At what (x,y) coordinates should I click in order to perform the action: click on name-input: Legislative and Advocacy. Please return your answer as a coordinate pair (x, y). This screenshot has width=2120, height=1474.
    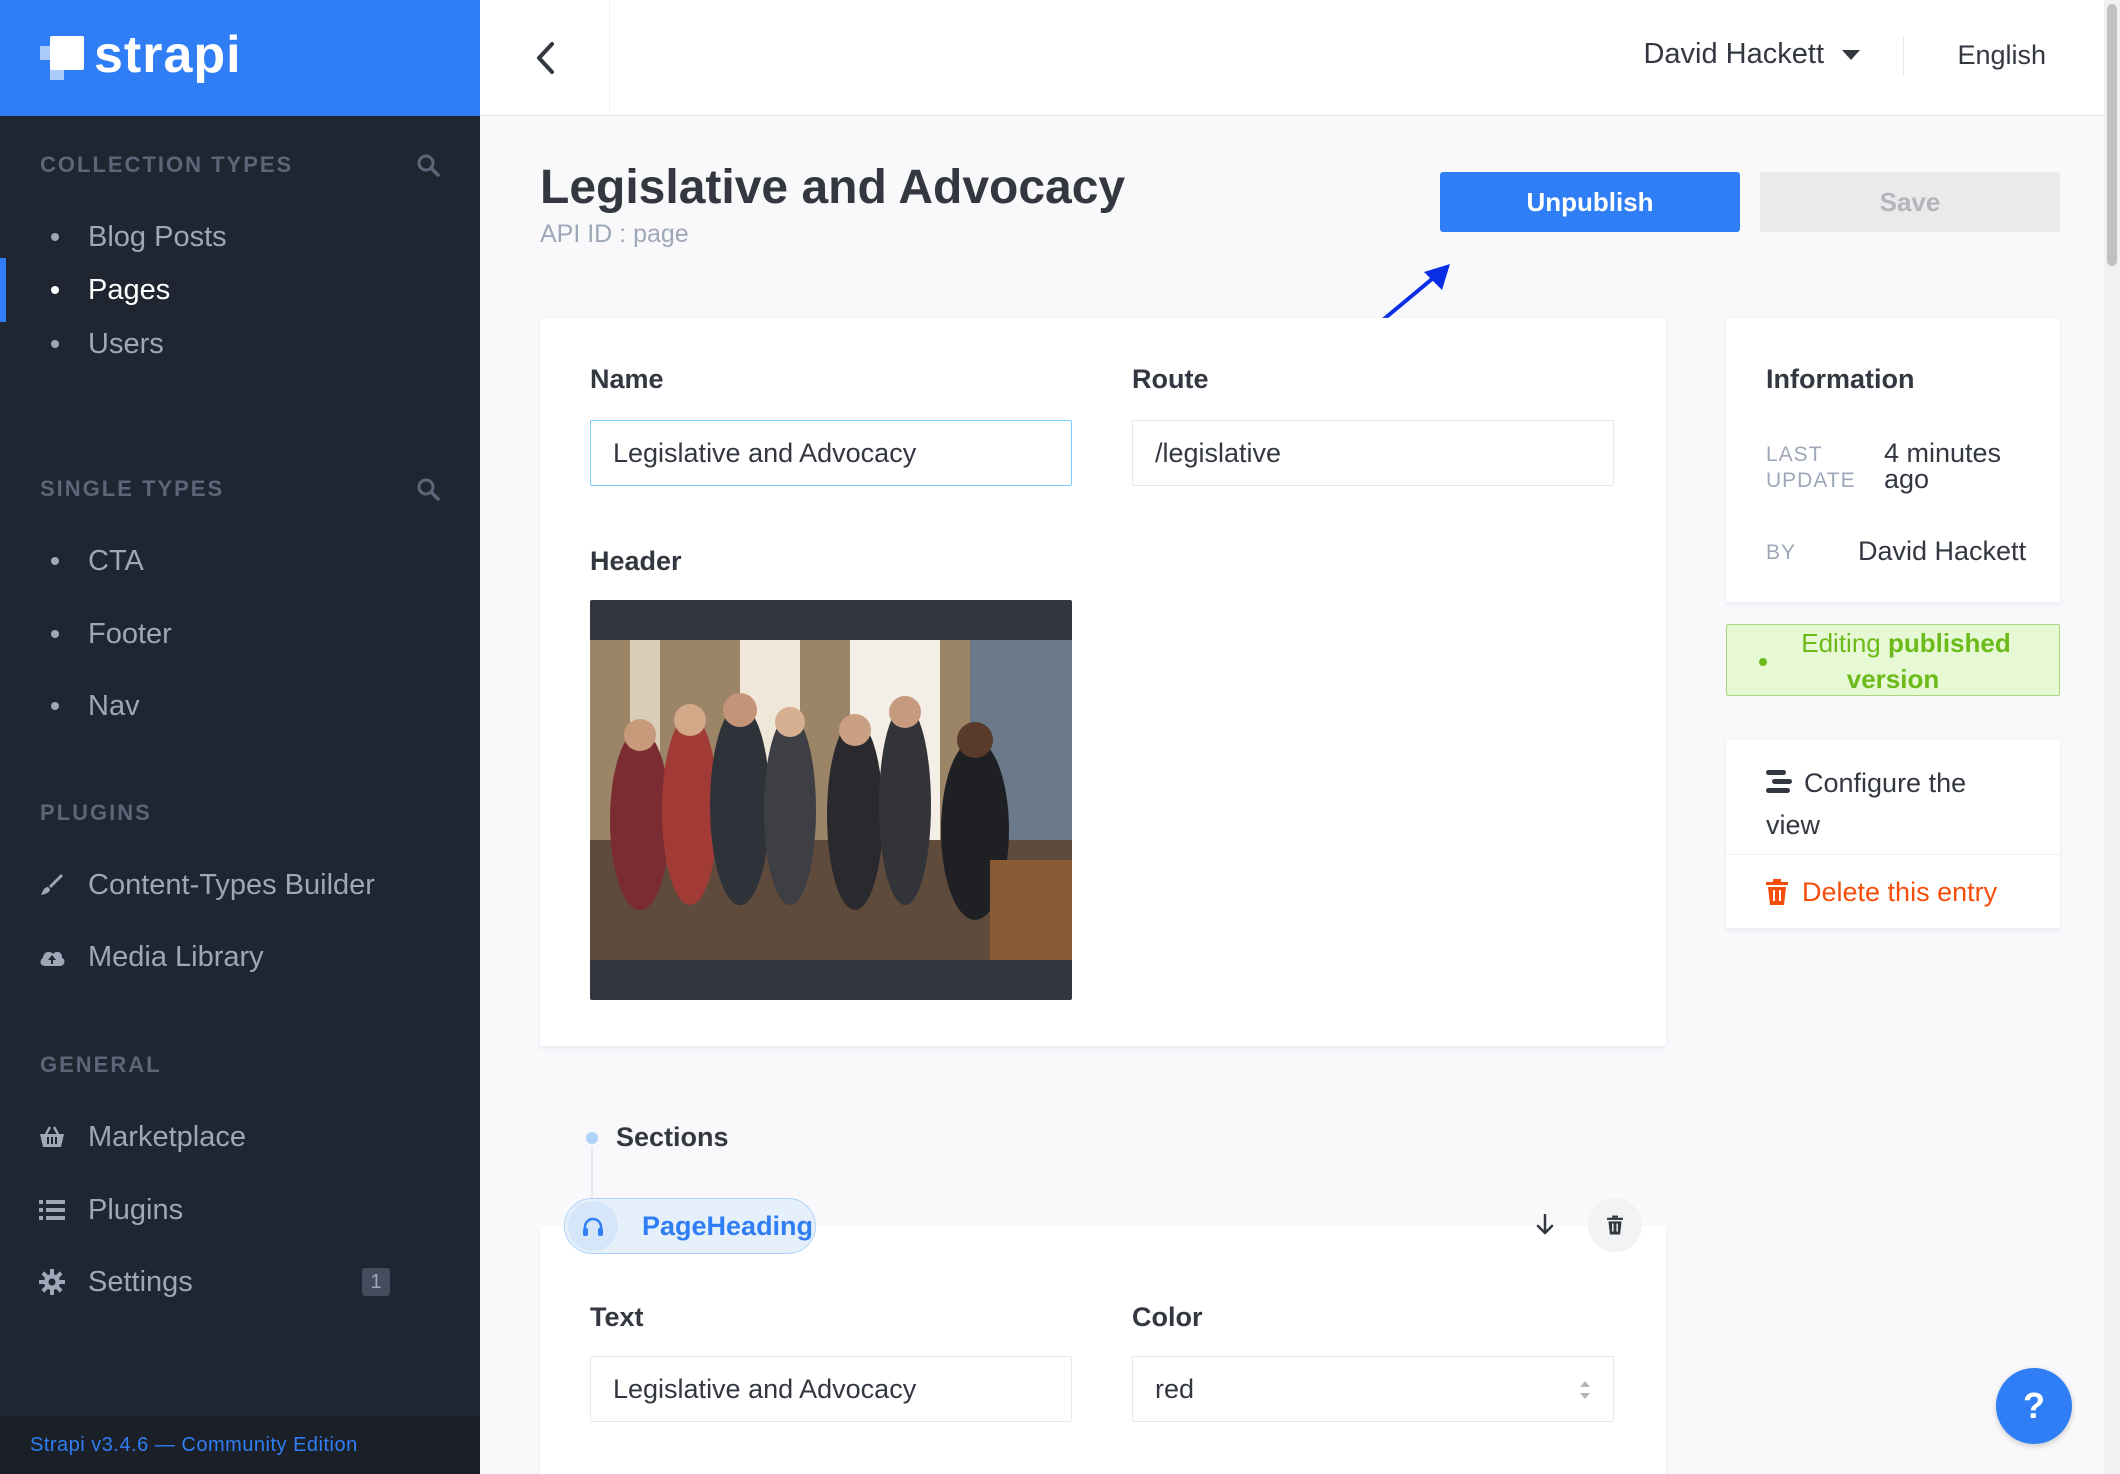
    Looking at the image, I should click on (831, 453).